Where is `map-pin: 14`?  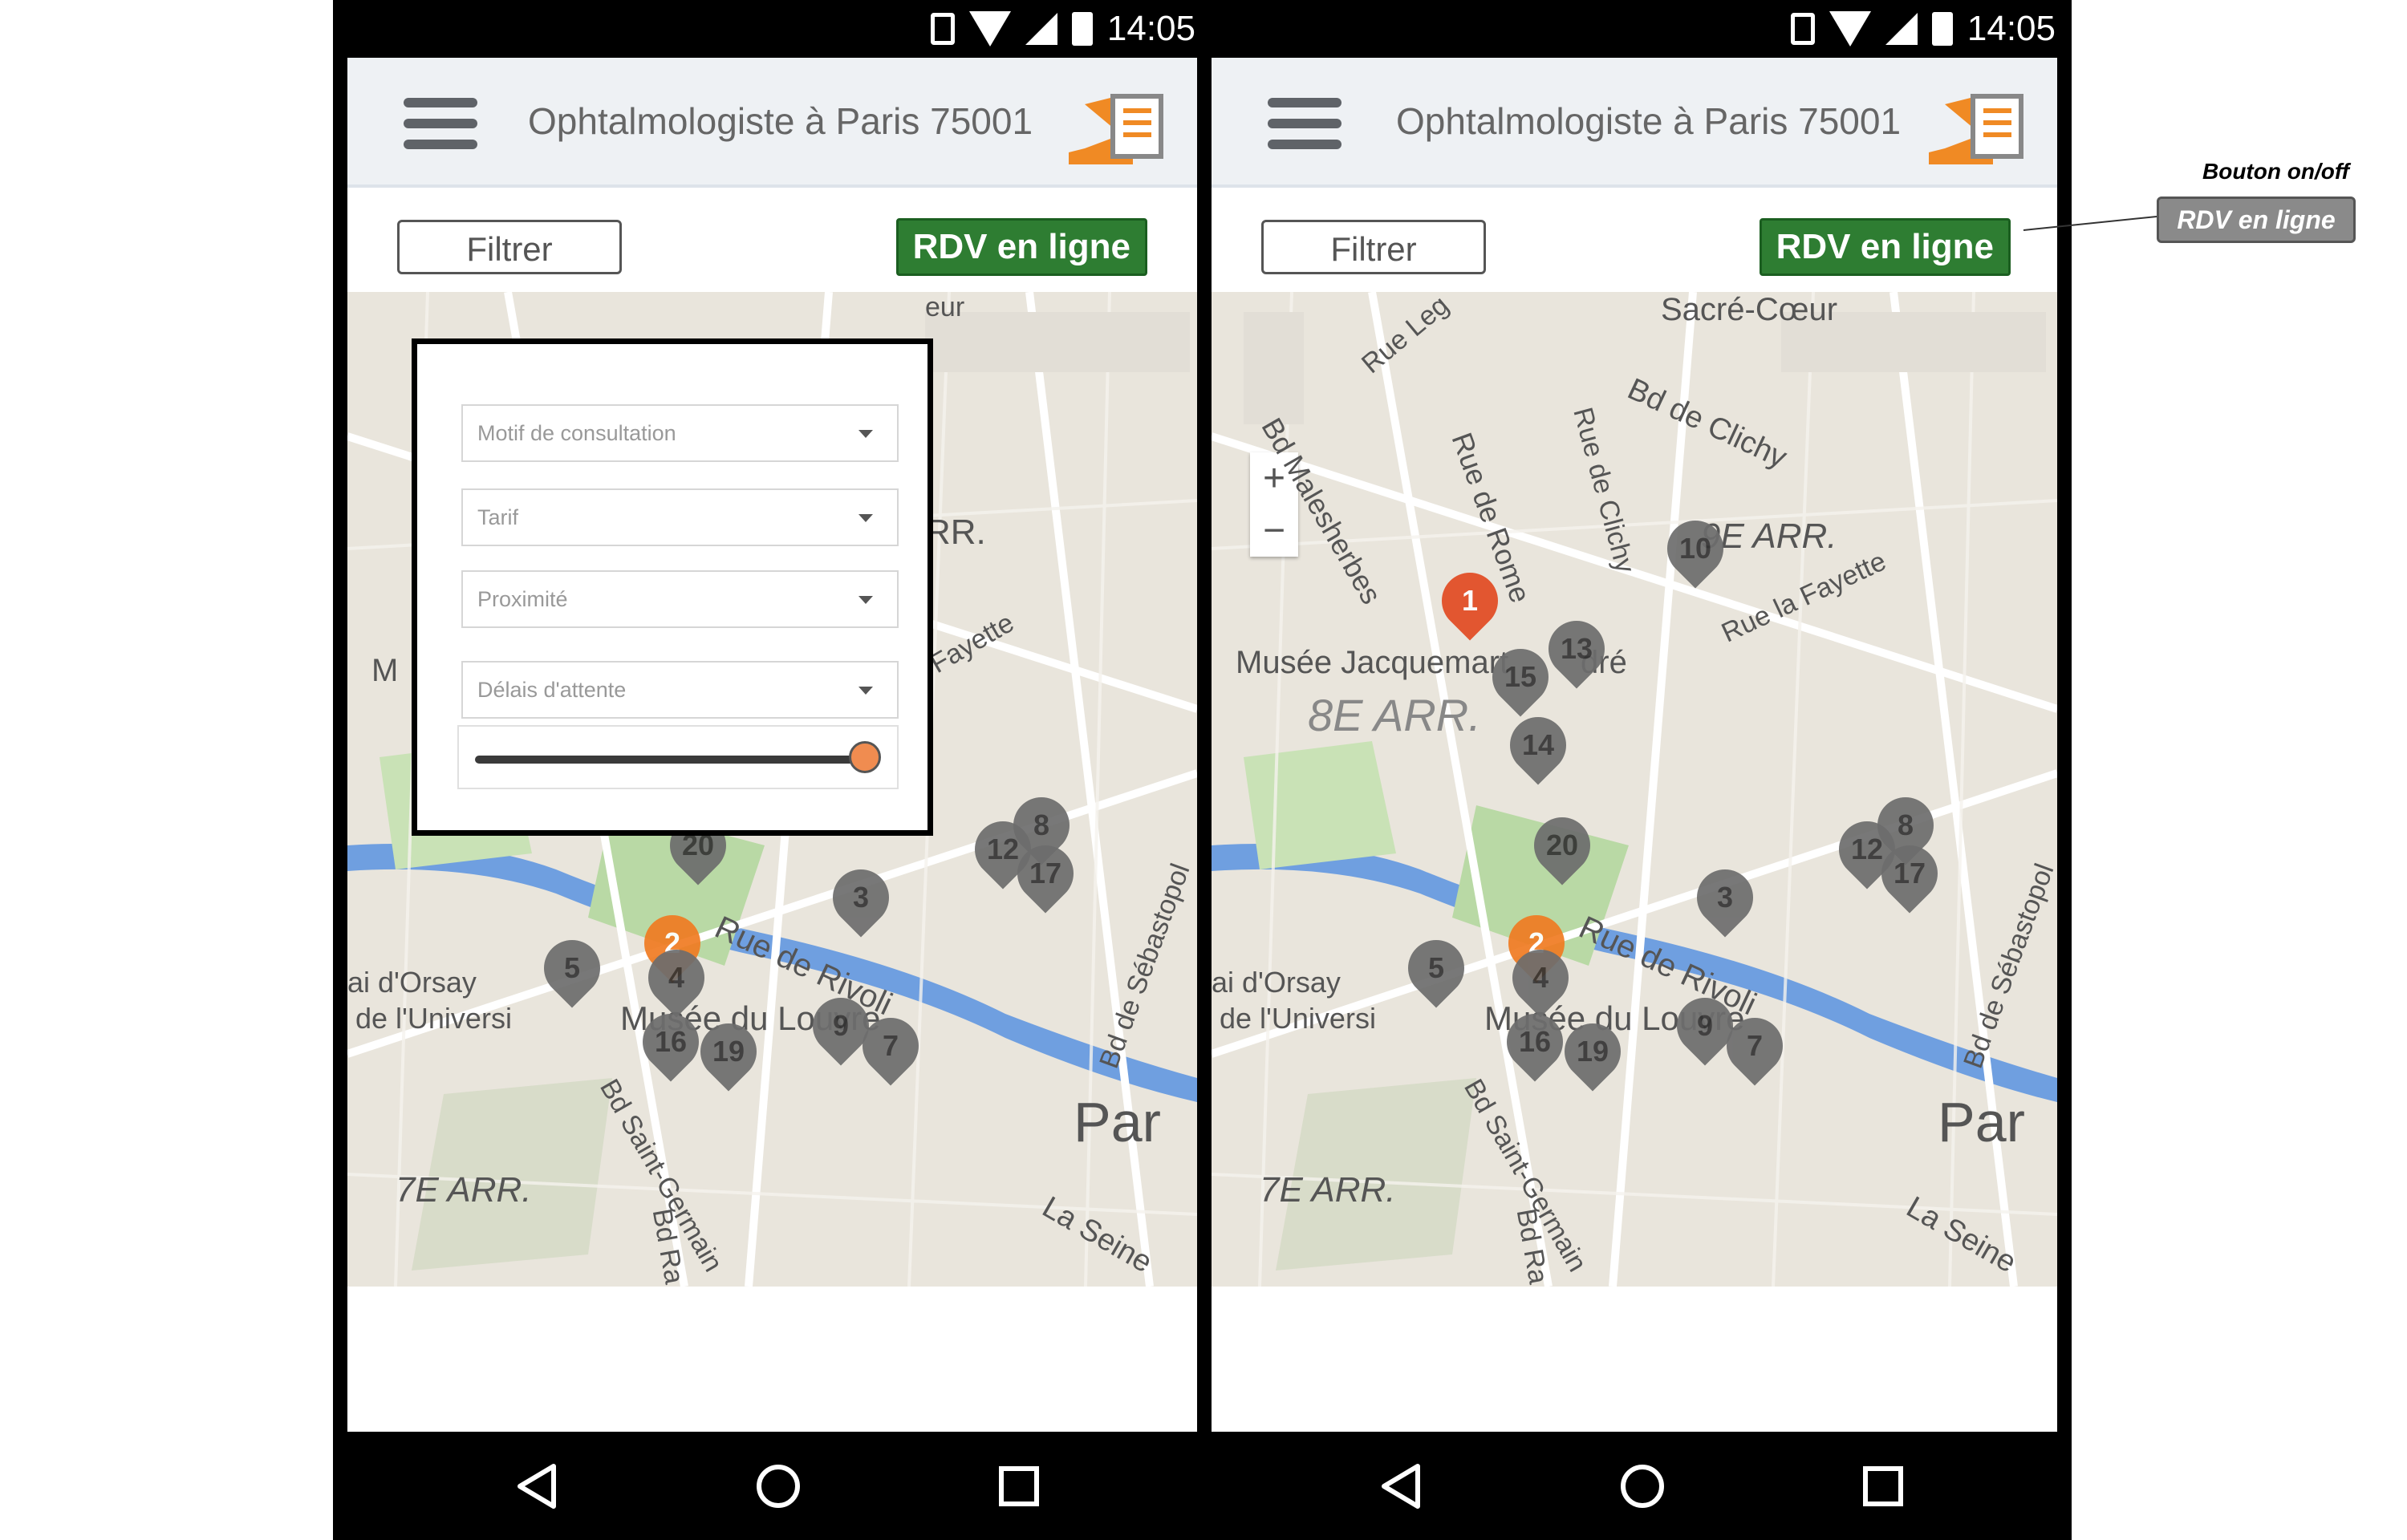
map-pin: 14 is located at coordinates (1538, 745).